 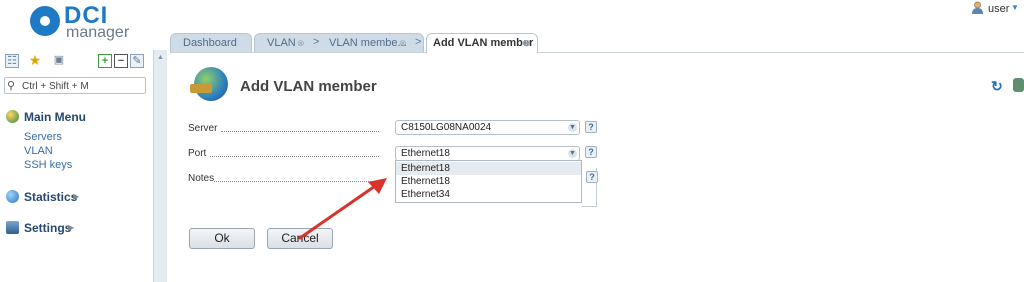 I want to click on main-menu-heading: Main Menu, so click(x=55, y=117).